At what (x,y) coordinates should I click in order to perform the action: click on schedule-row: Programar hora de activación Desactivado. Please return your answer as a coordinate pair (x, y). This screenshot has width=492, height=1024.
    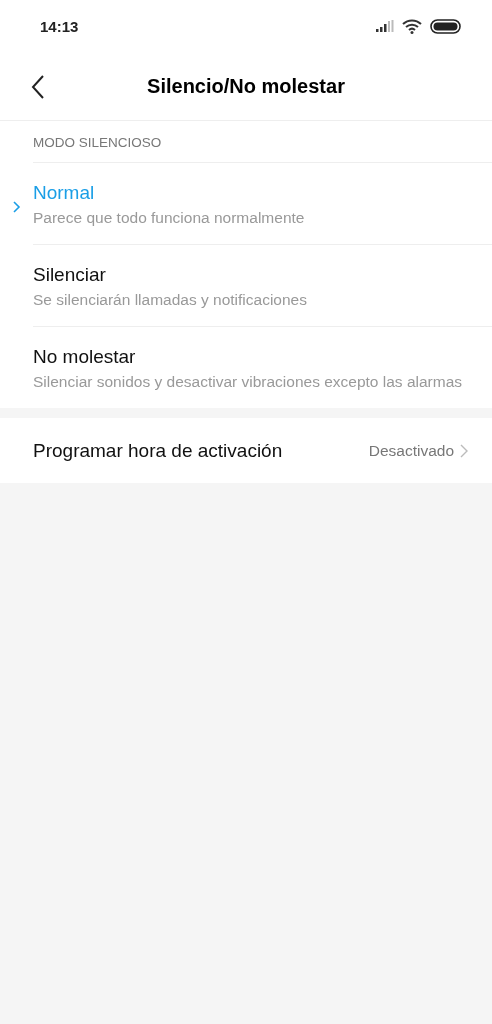
    Looking at the image, I should click on (246, 450).